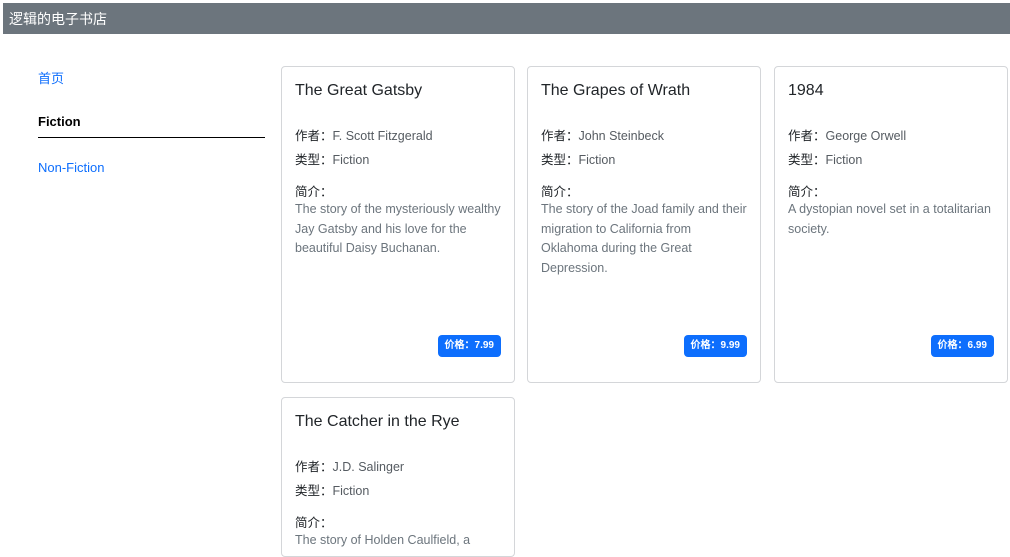 The width and height of the screenshot is (1010, 557). What do you see at coordinates (383, 540) in the screenshot?
I see `book-description: The story of Holden Caulfield, a` at bounding box center [383, 540].